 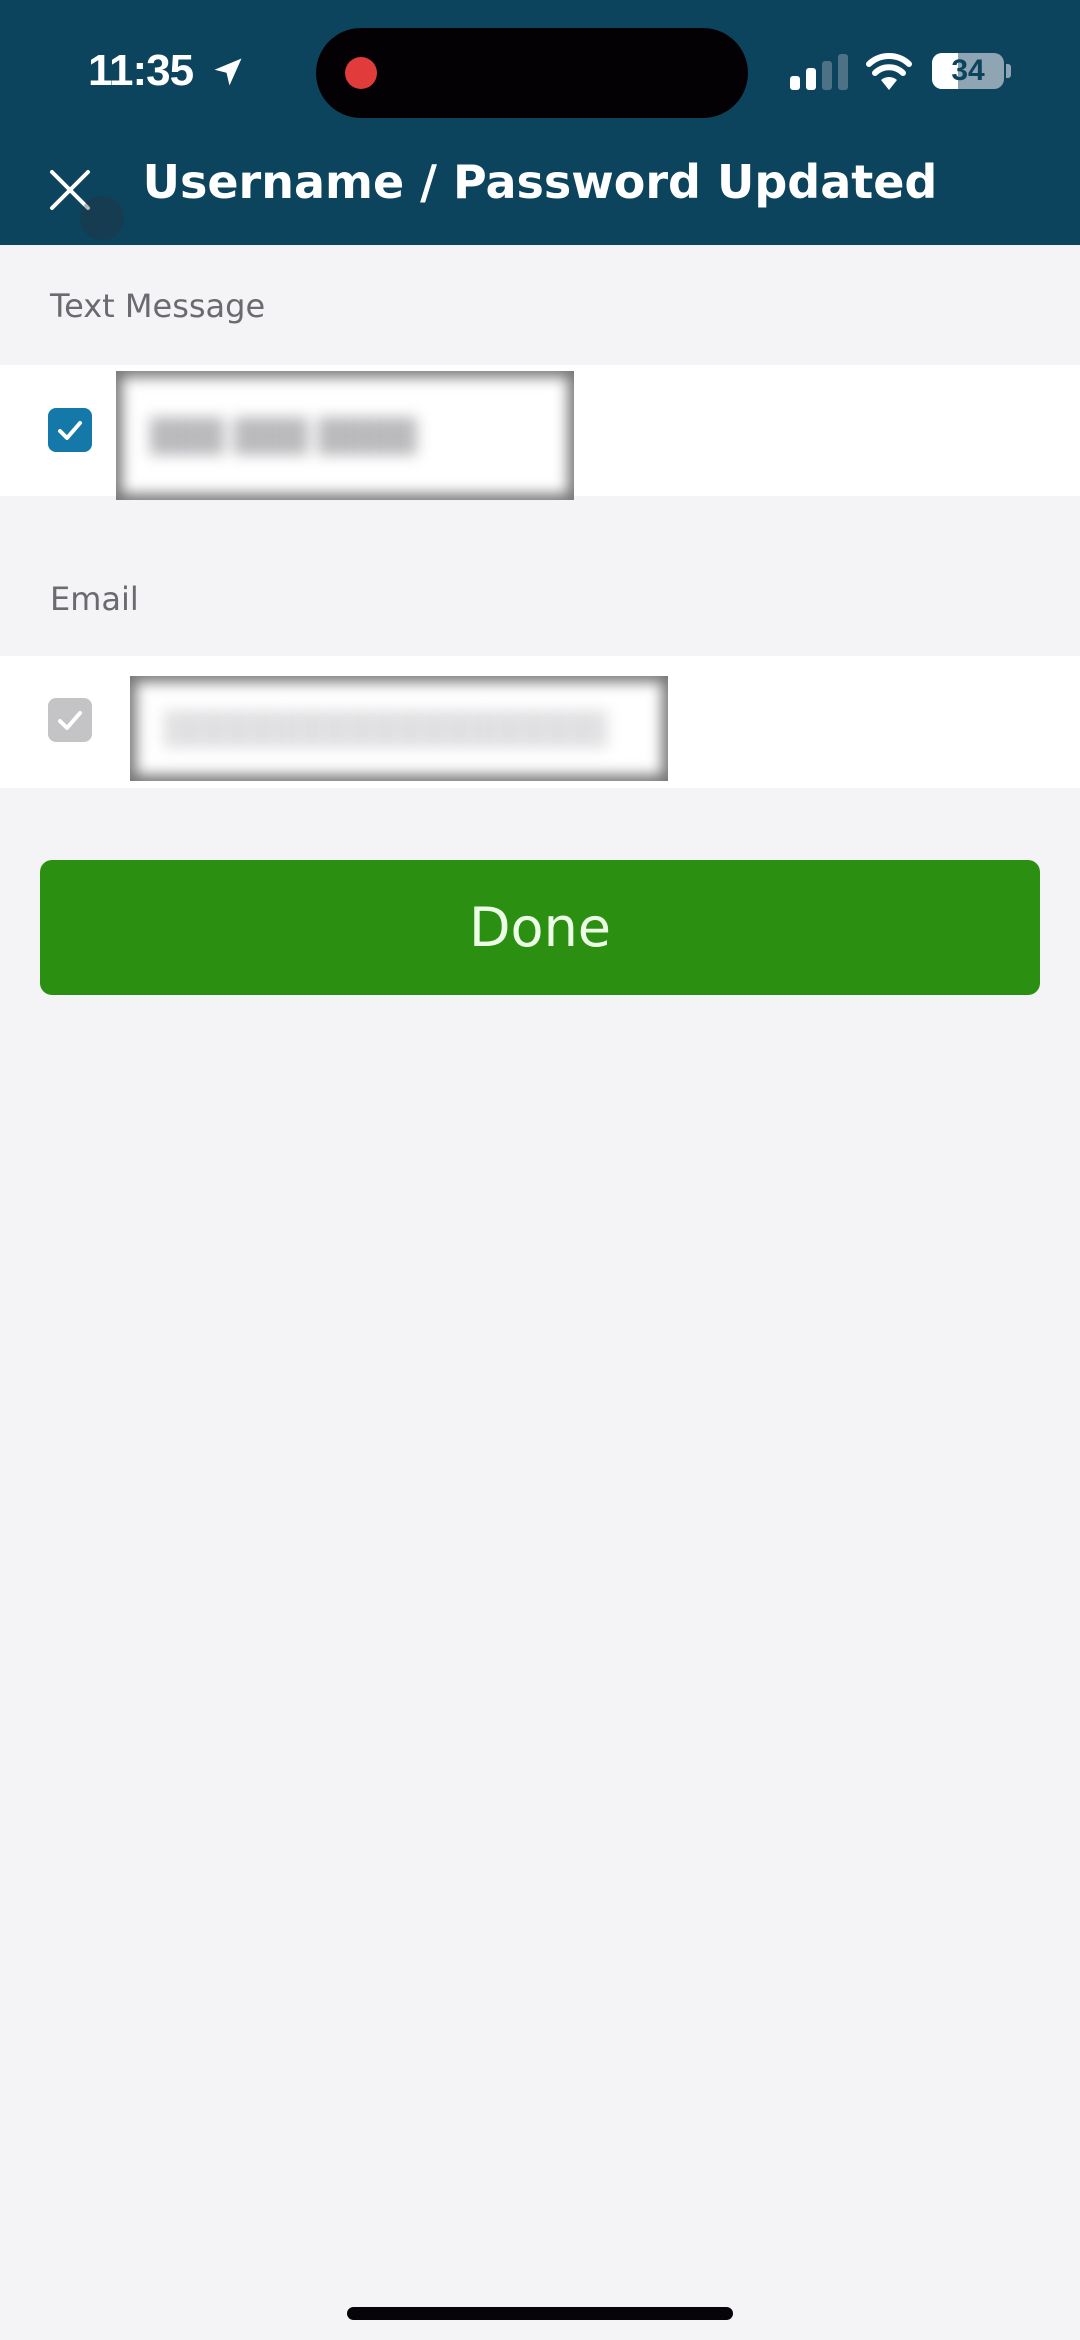 What do you see at coordinates (94, 599) in the screenshot?
I see `section-label-email: Email` at bounding box center [94, 599].